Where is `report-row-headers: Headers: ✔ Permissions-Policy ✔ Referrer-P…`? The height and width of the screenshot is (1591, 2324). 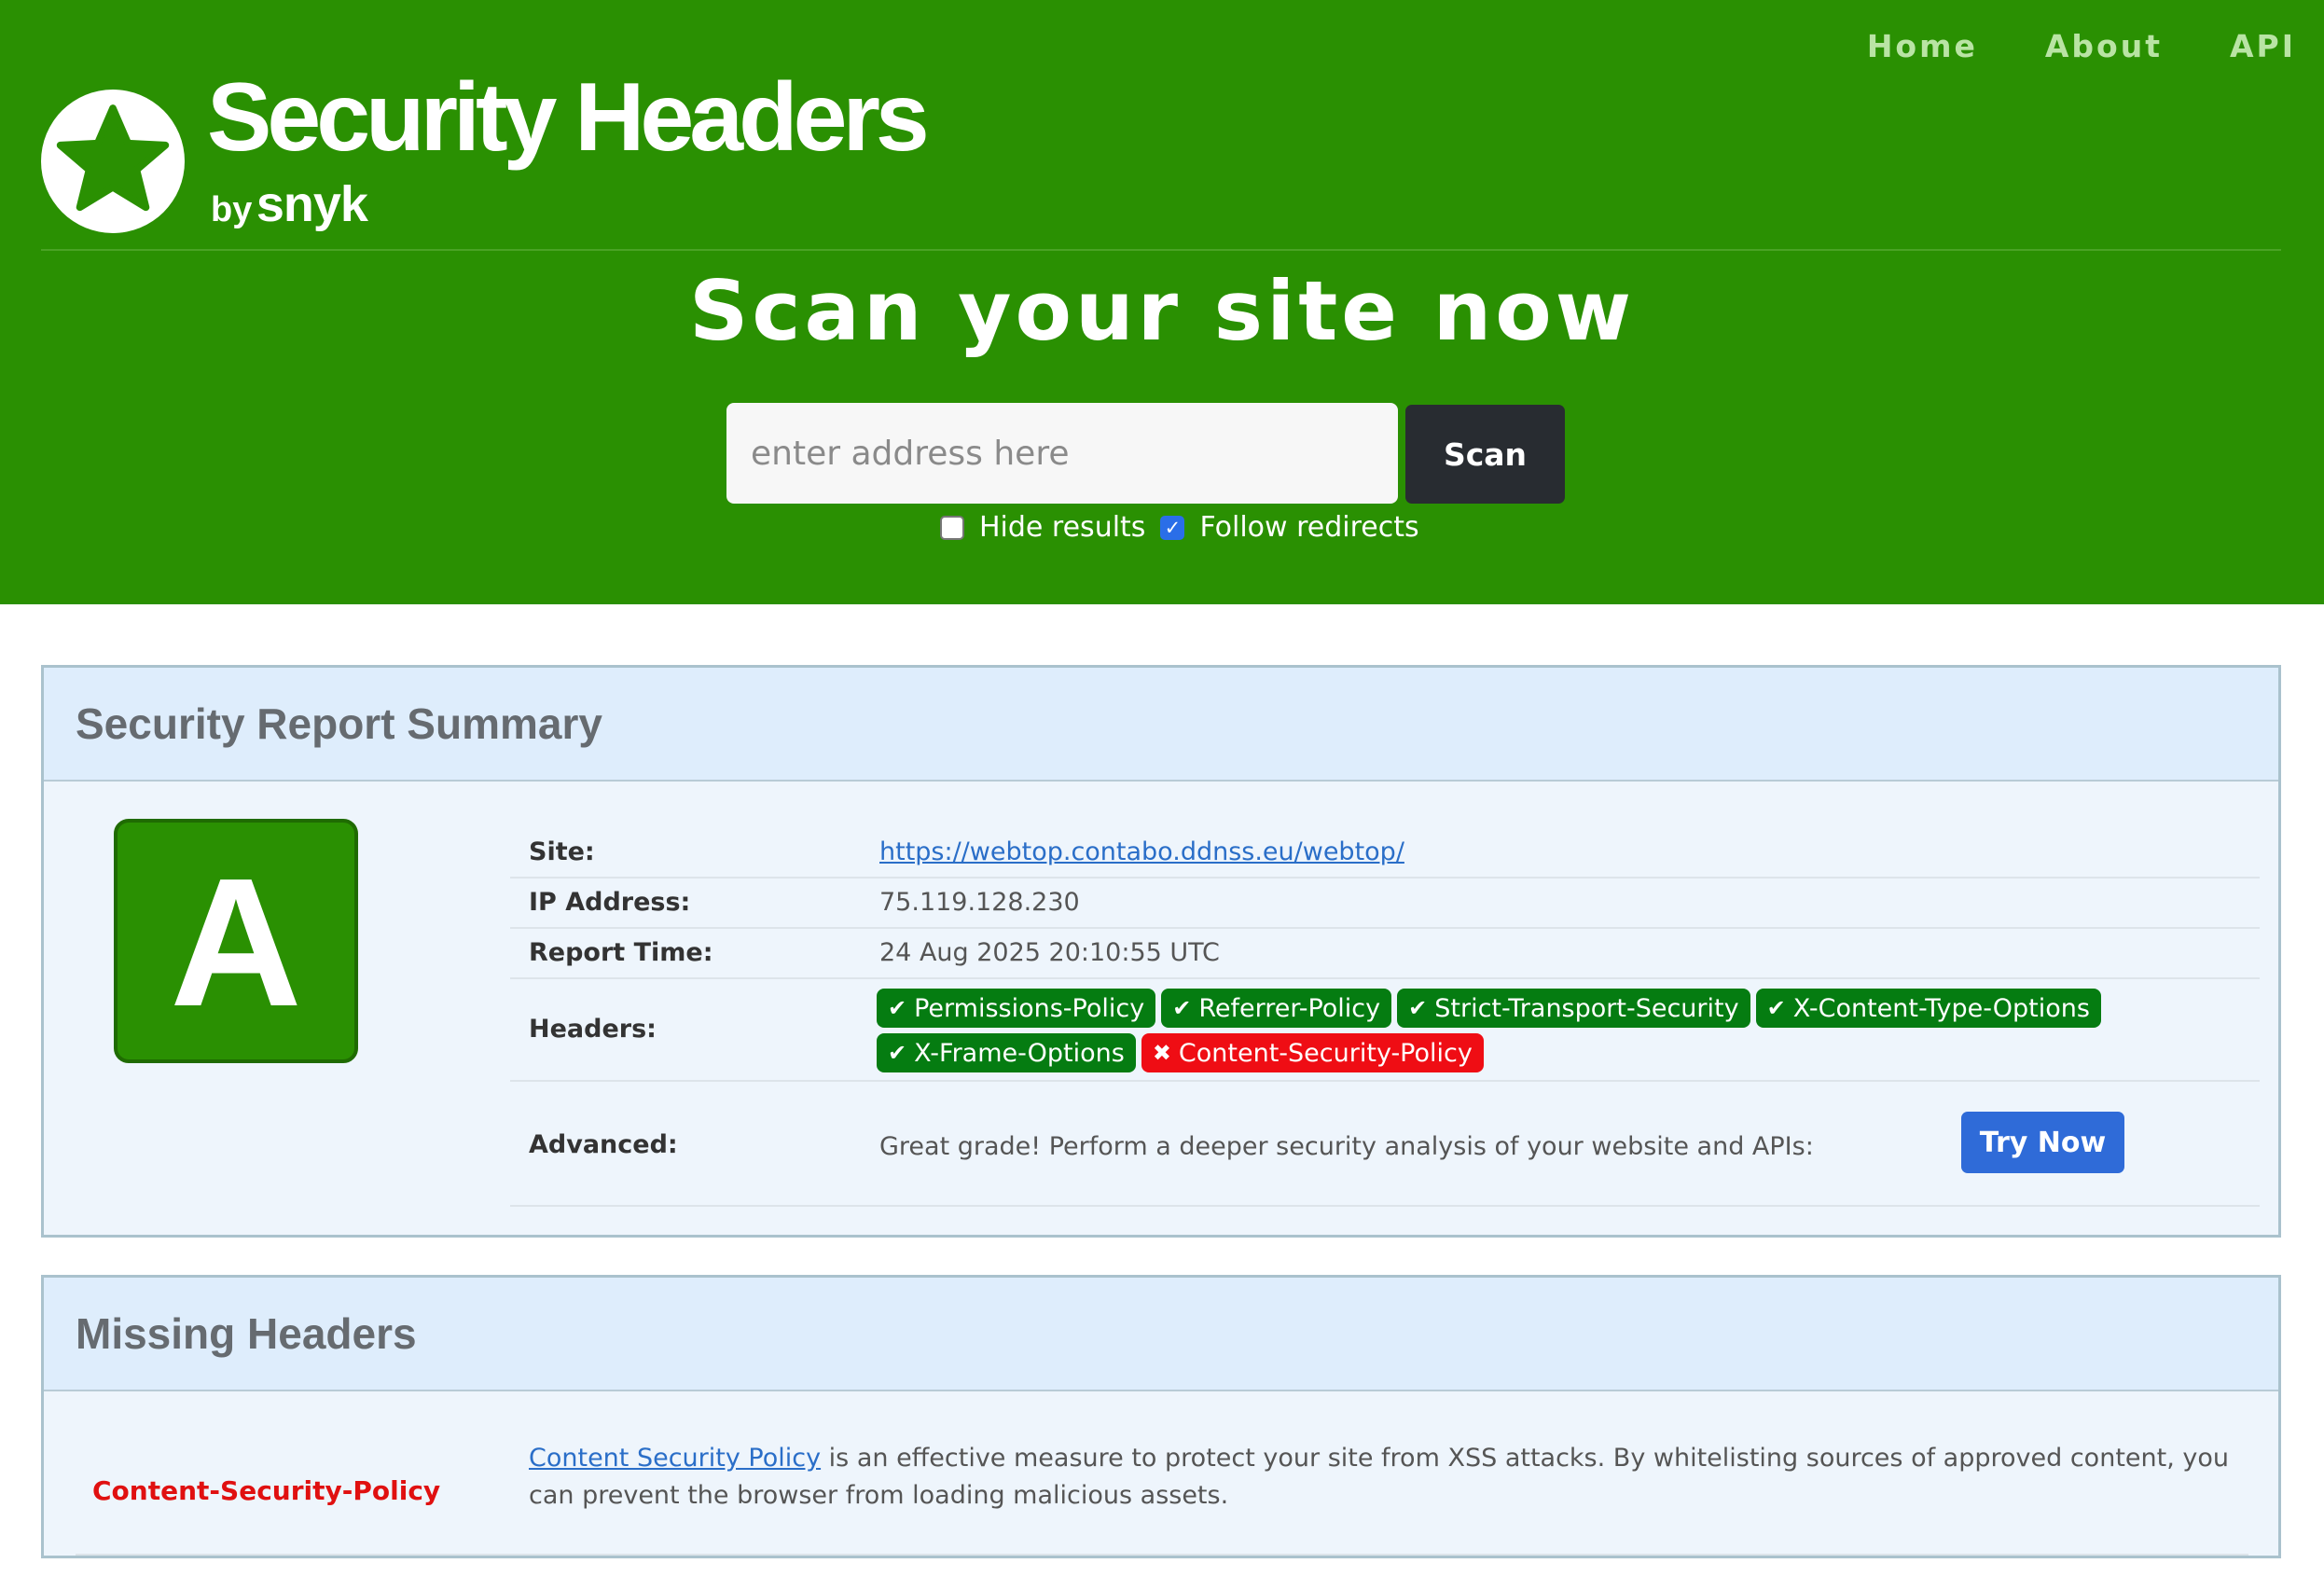
report-row-headers: Headers: ✔ Permissions-Policy ✔ Referrer-P… is located at coordinates (1385, 1030).